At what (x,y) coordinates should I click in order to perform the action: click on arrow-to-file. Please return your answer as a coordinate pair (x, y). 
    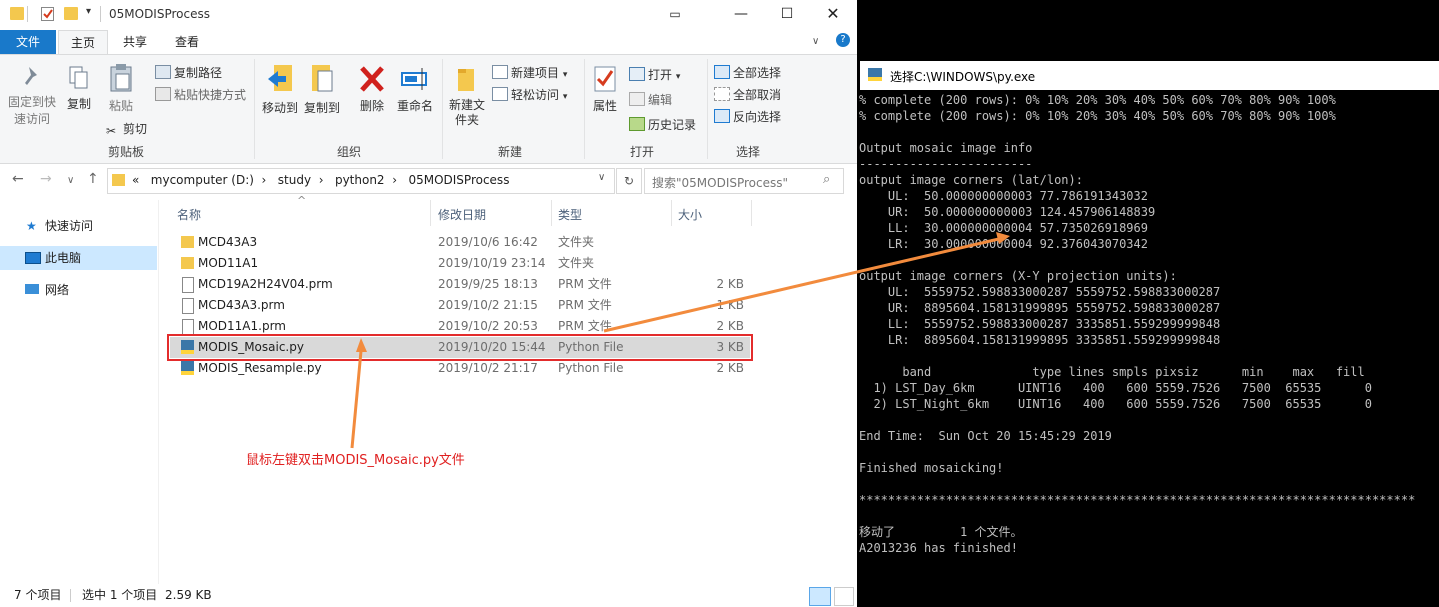
    Looking at the image, I should click on (356, 399).